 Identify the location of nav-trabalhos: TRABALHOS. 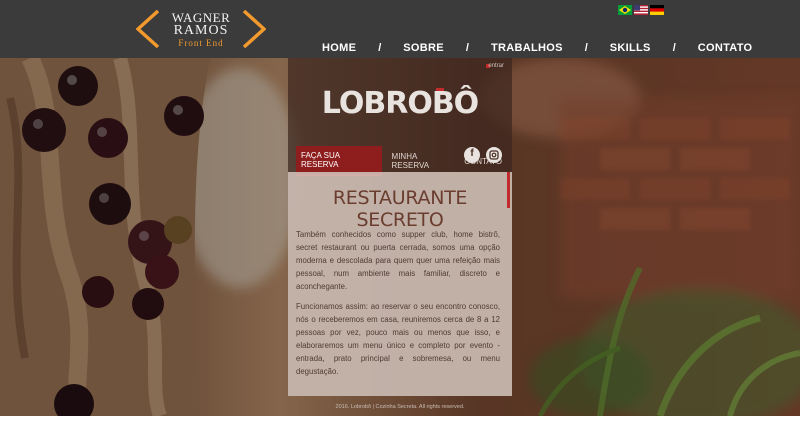
(527, 48).